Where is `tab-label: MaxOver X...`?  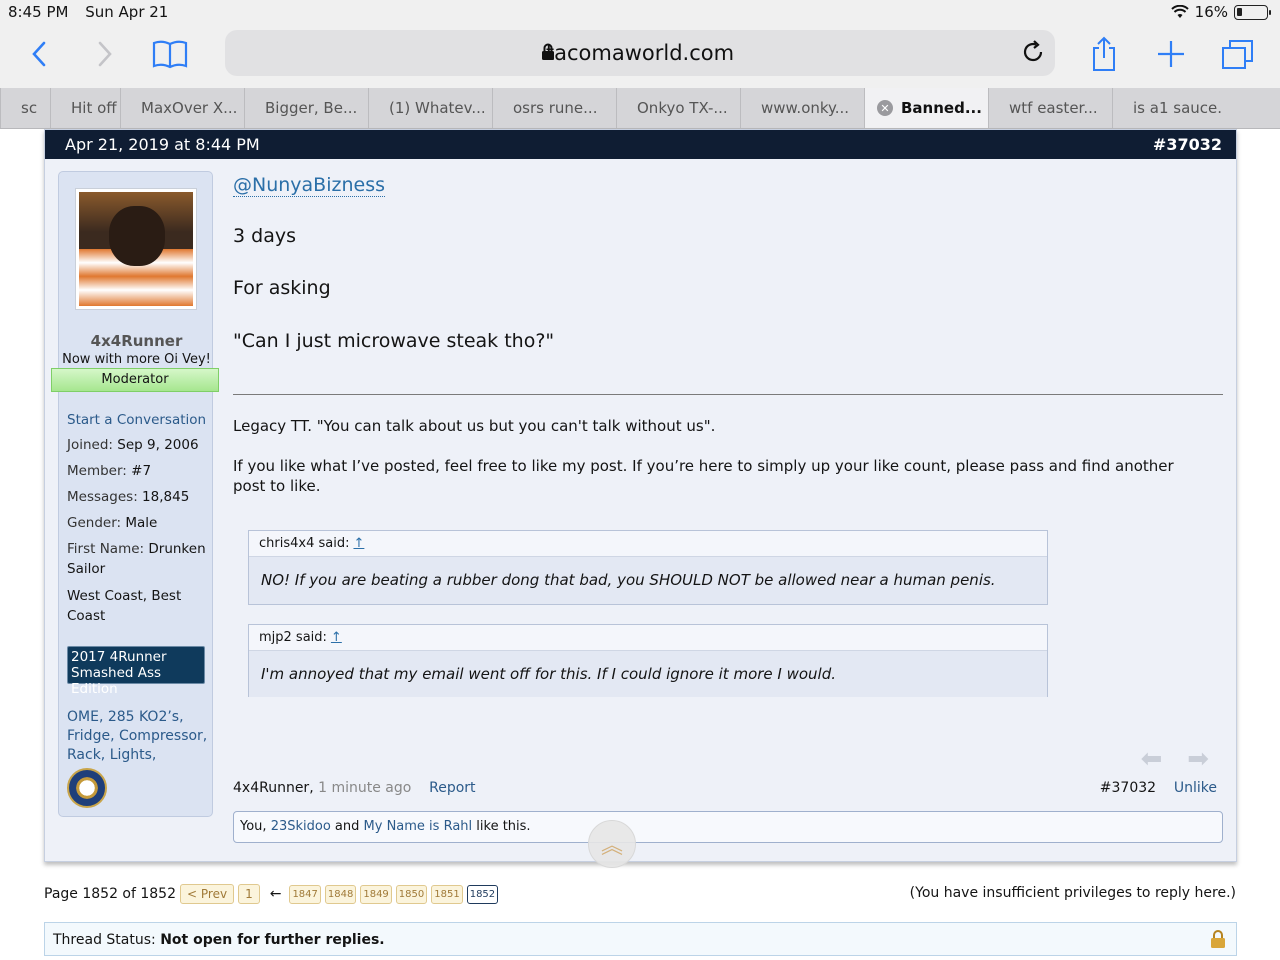 tab-label: MaxOver X... is located at coordinates (189, 108).